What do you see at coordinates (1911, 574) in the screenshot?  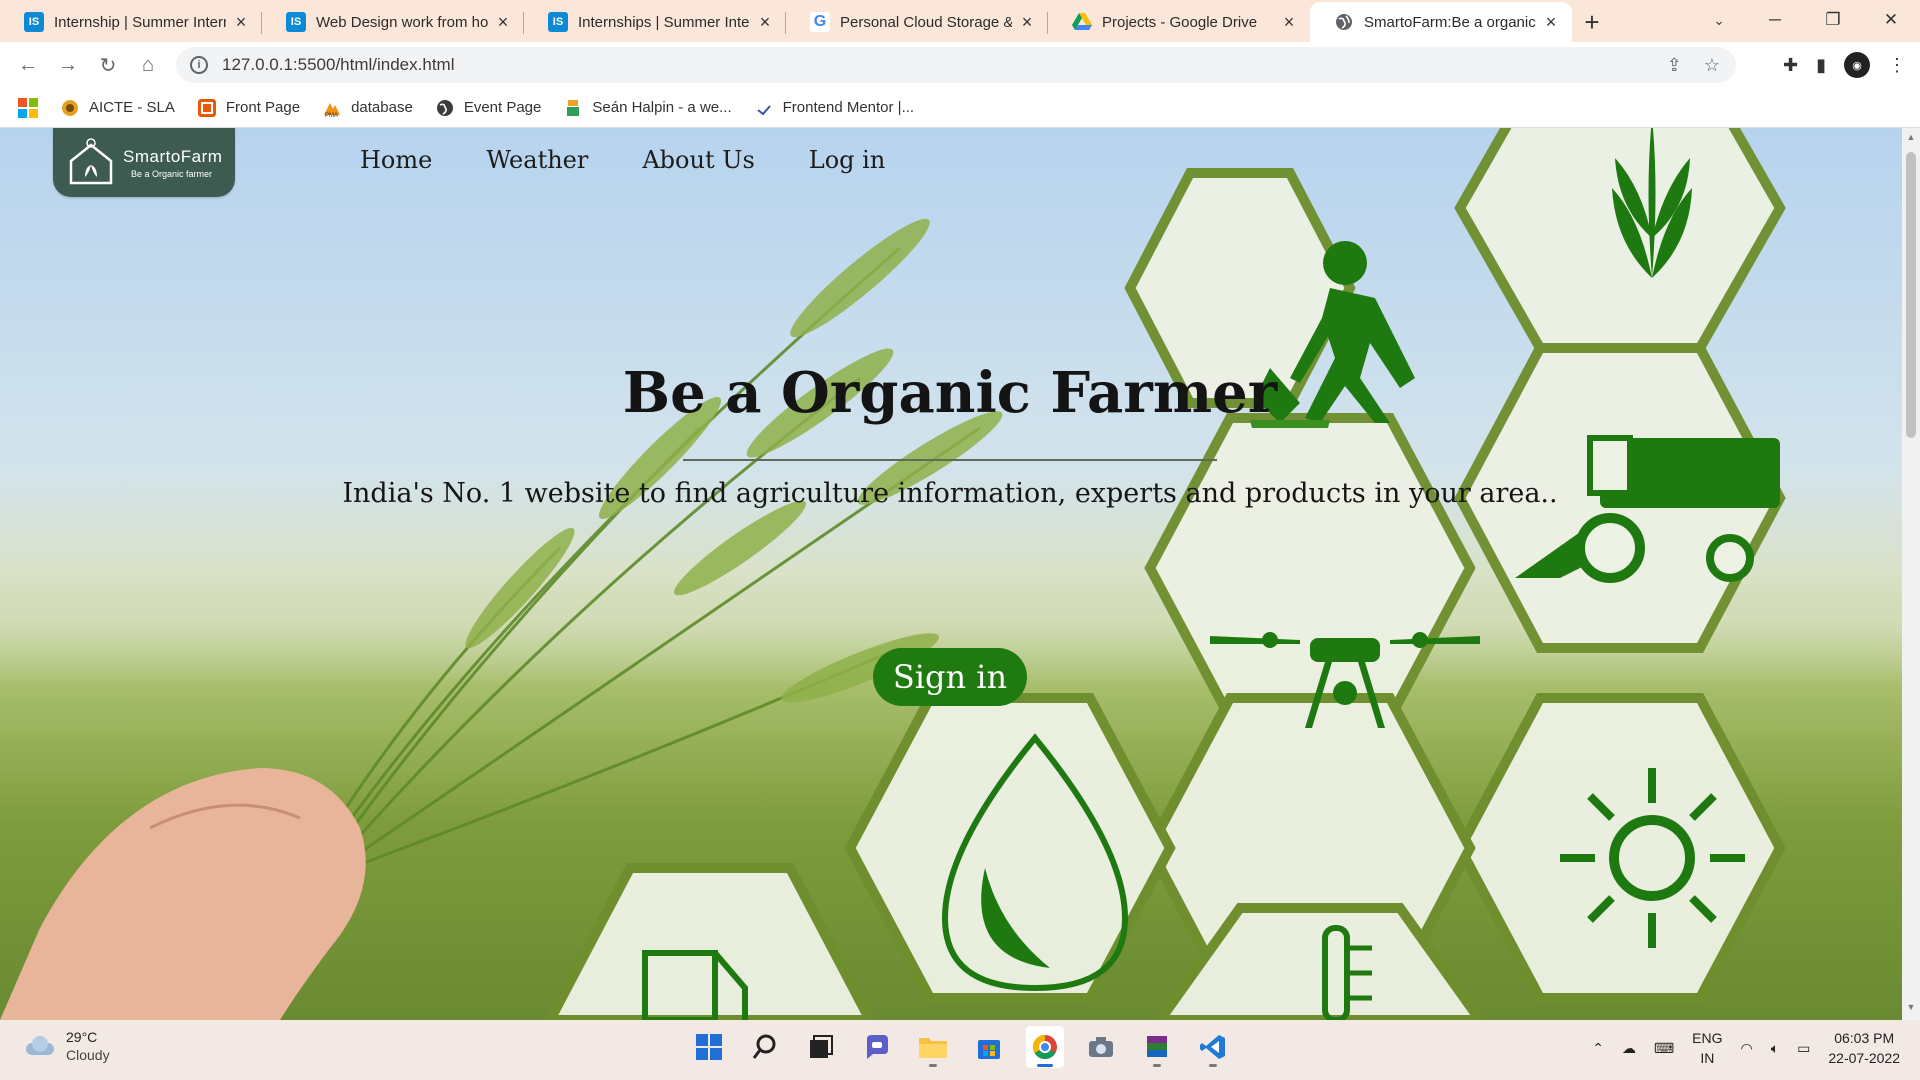 I see `page-scrollbar: ▲ ▼` at bounding box center [1911, 574].